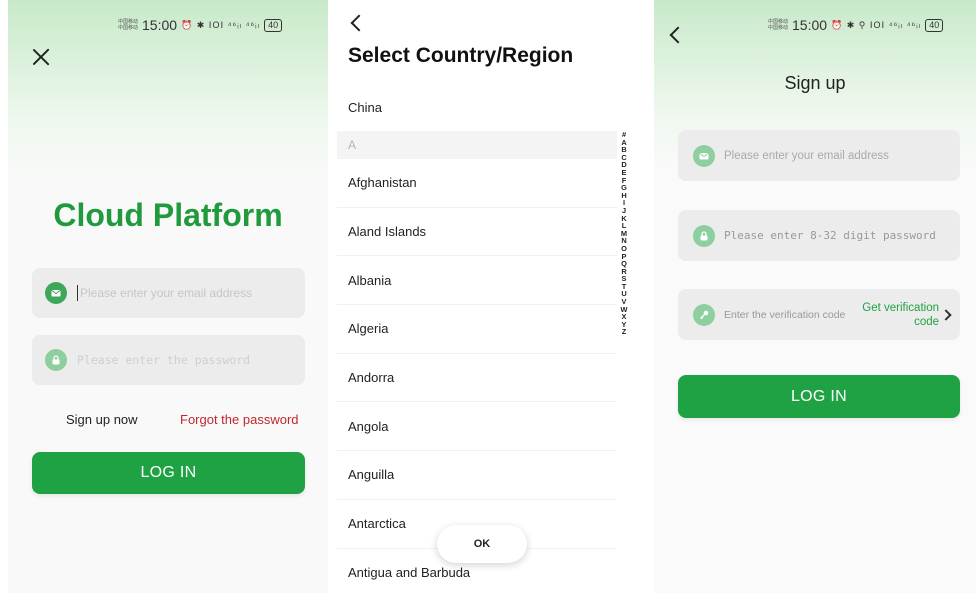 The width and height of the screenshot is (976, 593). What do you see at coordinates (876, 24) in the screenshot?
I see `status-icons: ⏰ ✱ ⚲ ⅠOⅠ ⁴⁶ᵢₗ ⁴⁶ᵢₗ` at bounding box center [876, 24].